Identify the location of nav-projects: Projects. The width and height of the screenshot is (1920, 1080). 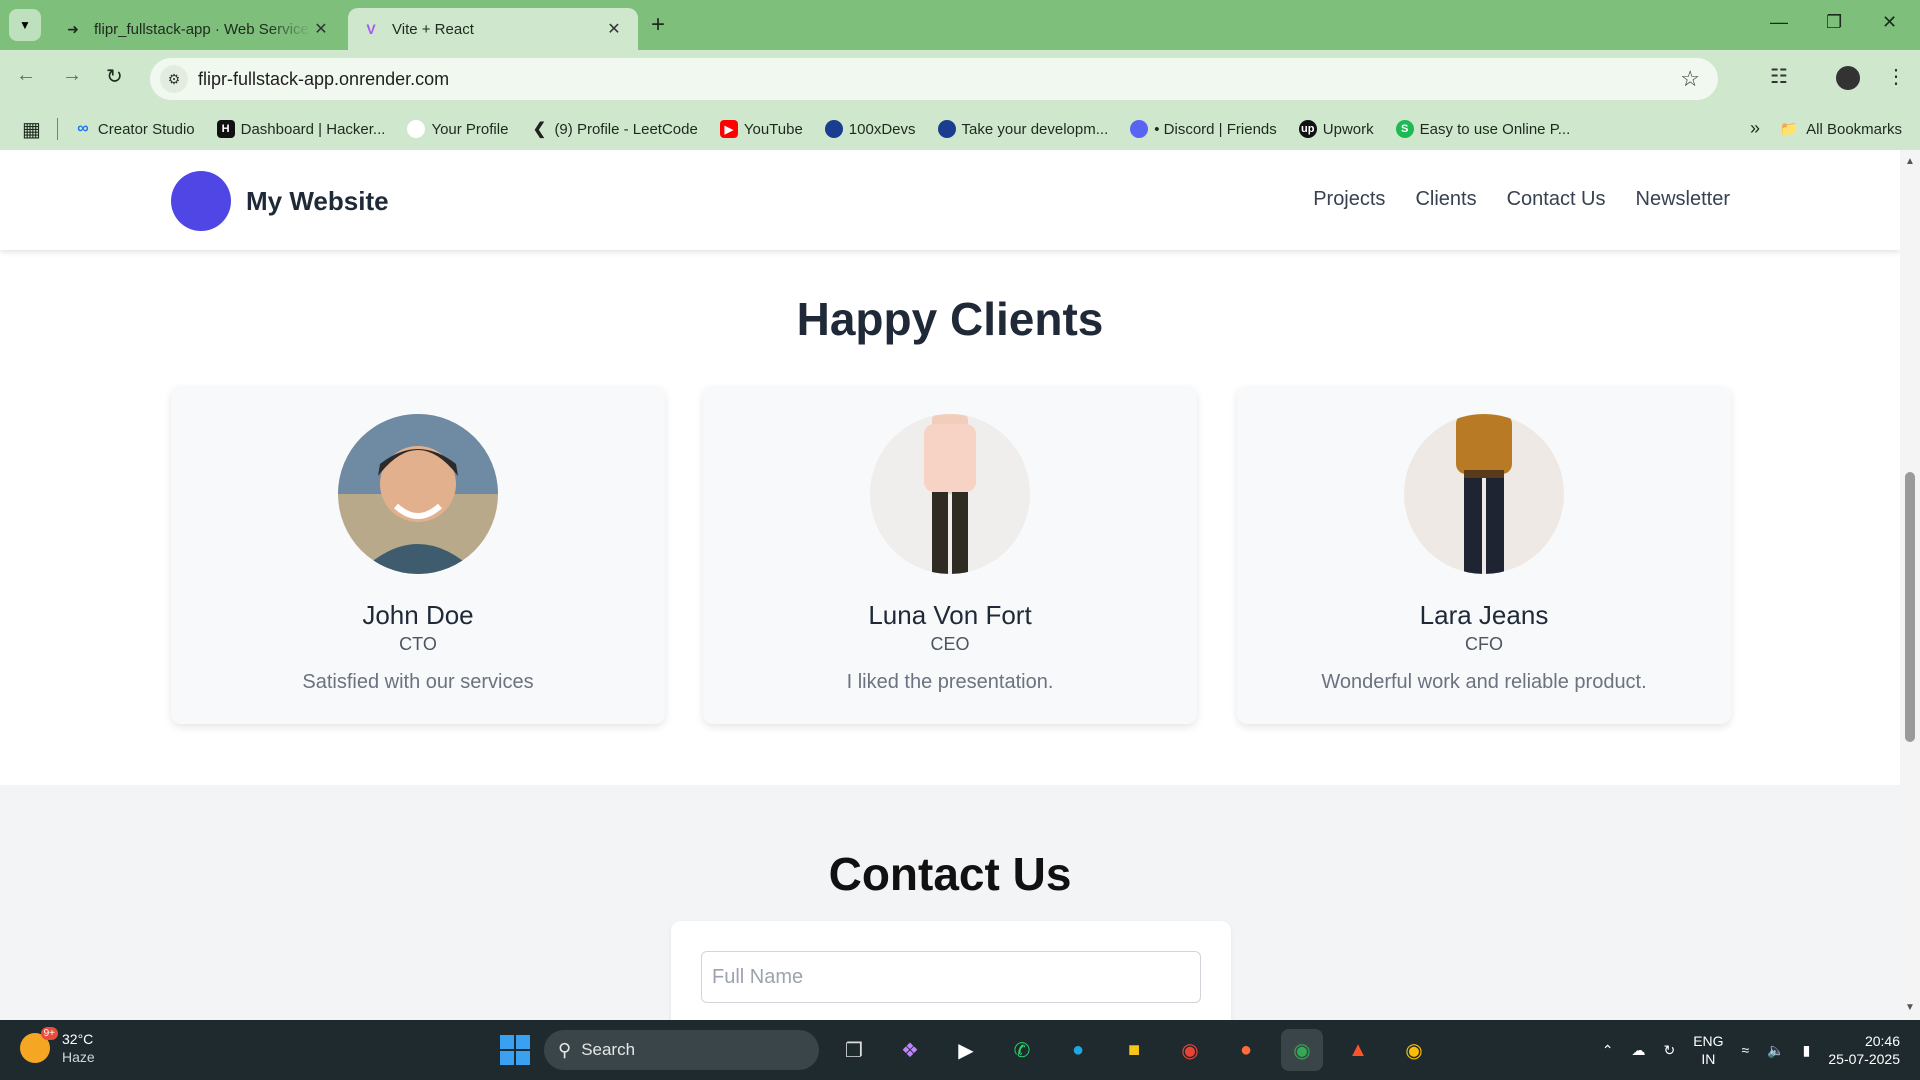
(1349, 199).